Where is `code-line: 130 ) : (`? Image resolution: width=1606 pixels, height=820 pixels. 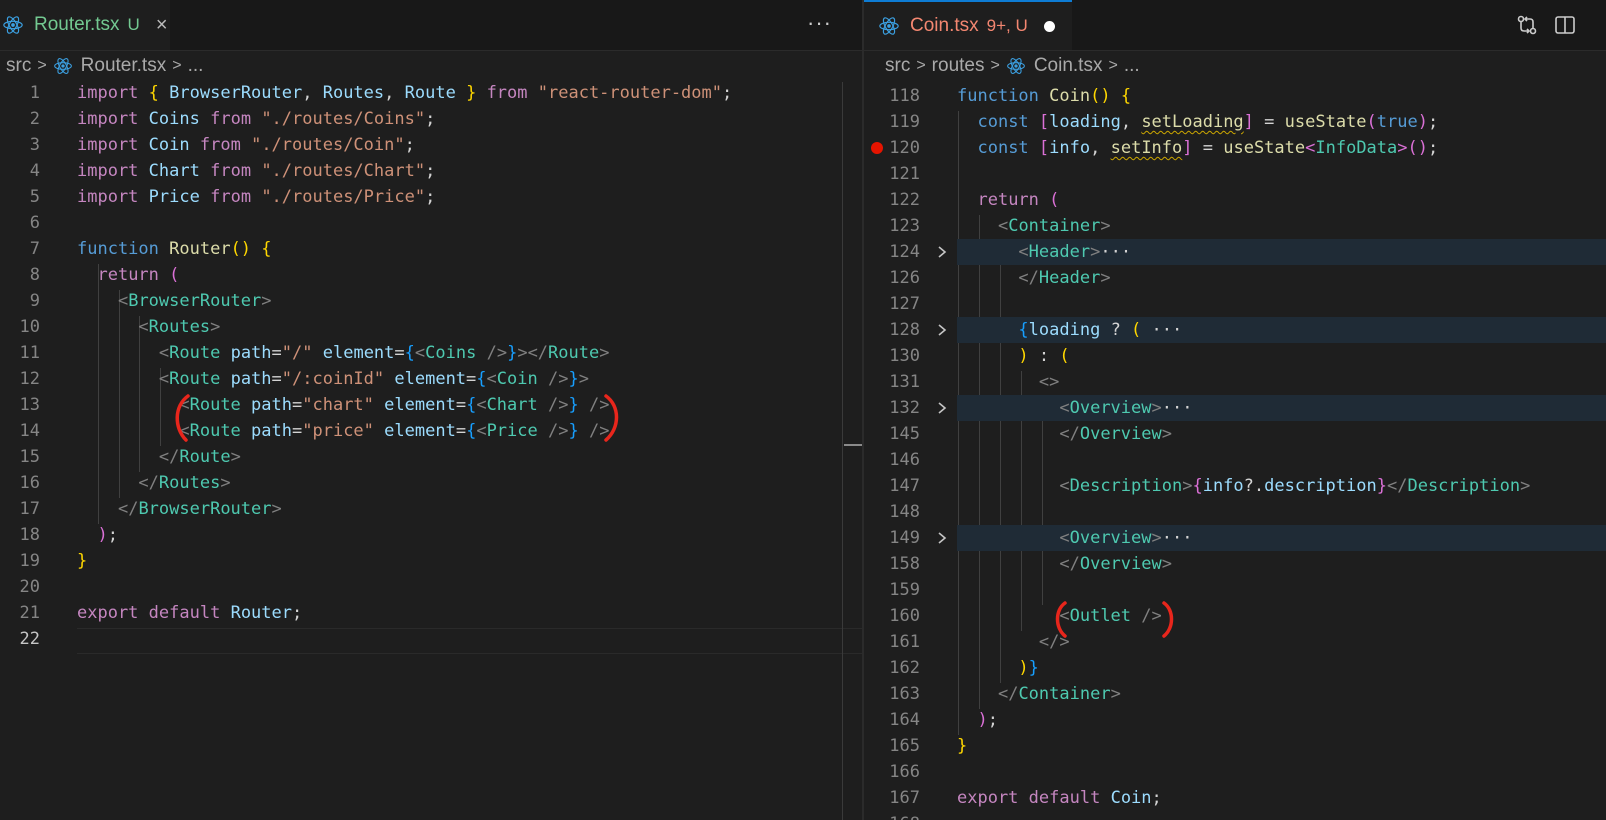 code-line: 130 ) : ( is located at coordinates (1235, 356).